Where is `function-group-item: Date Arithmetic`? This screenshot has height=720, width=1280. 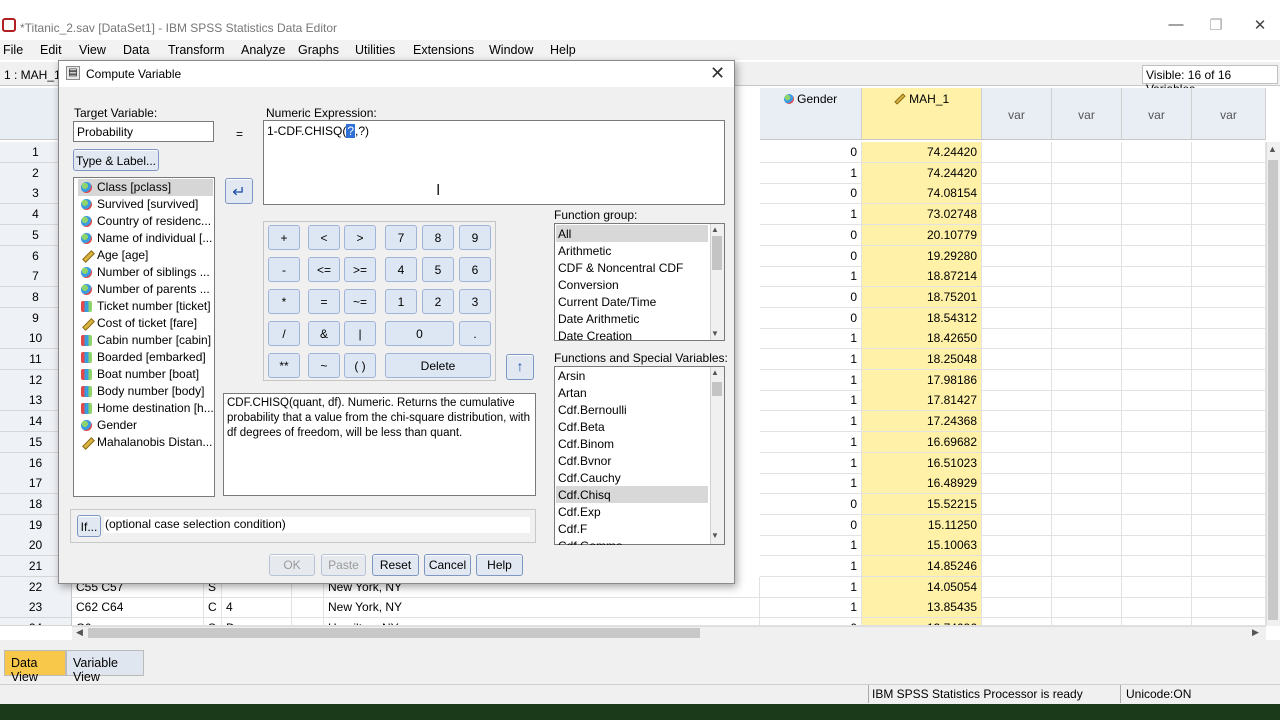
function-group-item: Date Arithmetic is located at coordinates (632, 318).